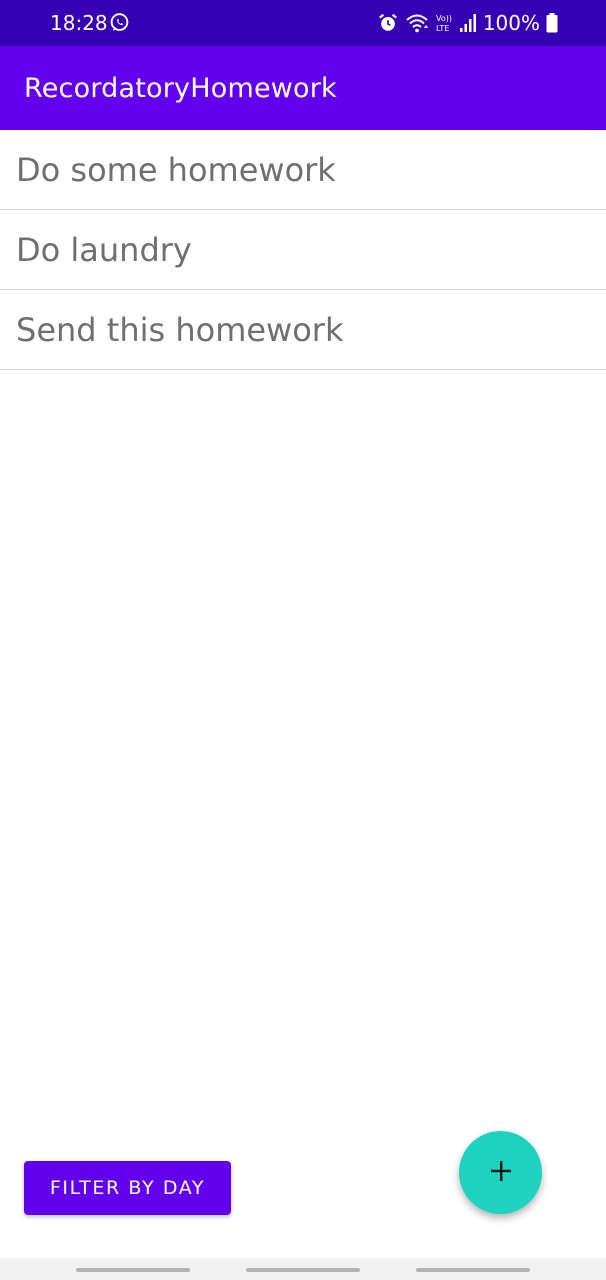 The height and width of the screenshot is (1280, 606). What do you see at coordinates (444, 18) in the screenshot?
I see `svg-text: Vo))` at bounding box center [444, 18].